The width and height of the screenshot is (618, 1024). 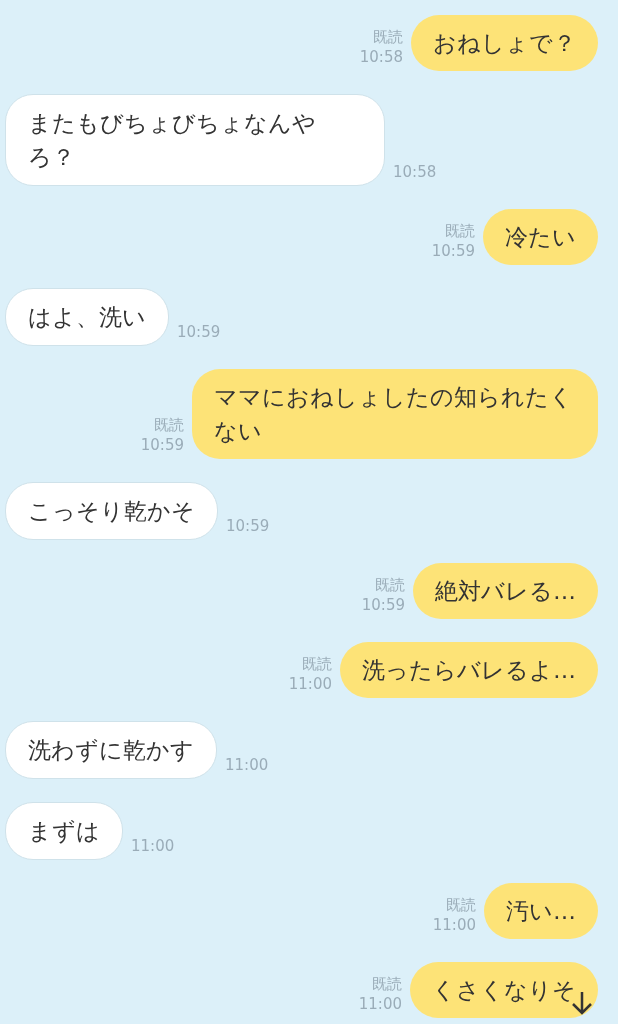 What do you see at coordinates (87, 317) in the screenshot?
I see `message-bubble: はよ、洗い` at bounding box center [87, 317].